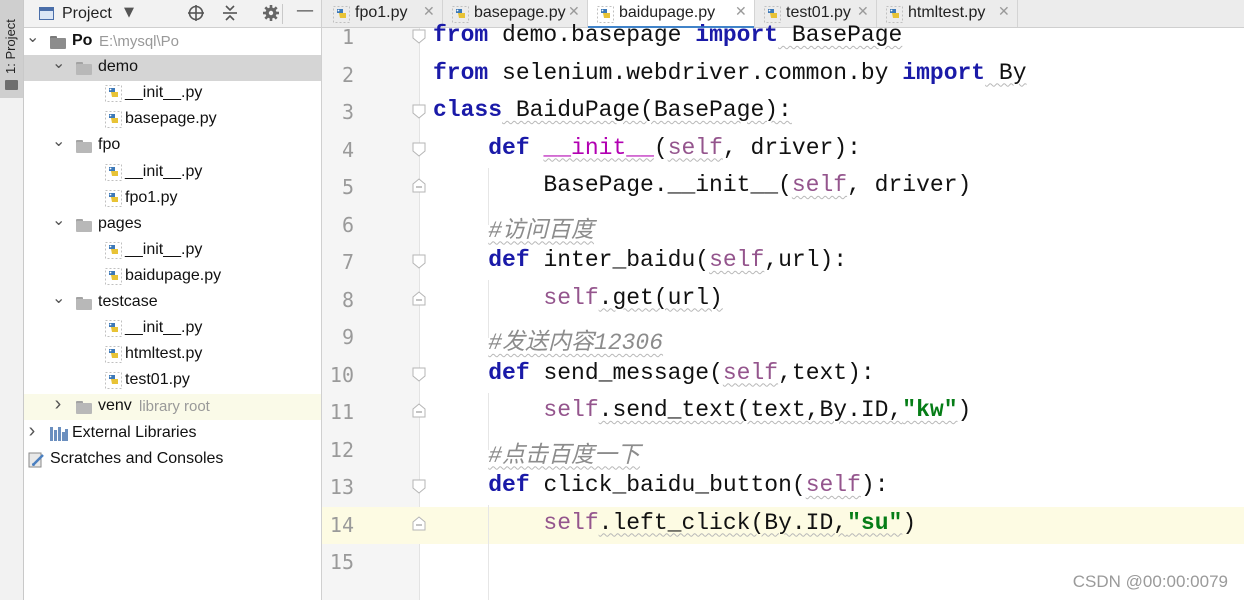 The height and width of the screenshot is (600, 1244). I want to click on tree-item: baidupage.py, so click(172, 277).